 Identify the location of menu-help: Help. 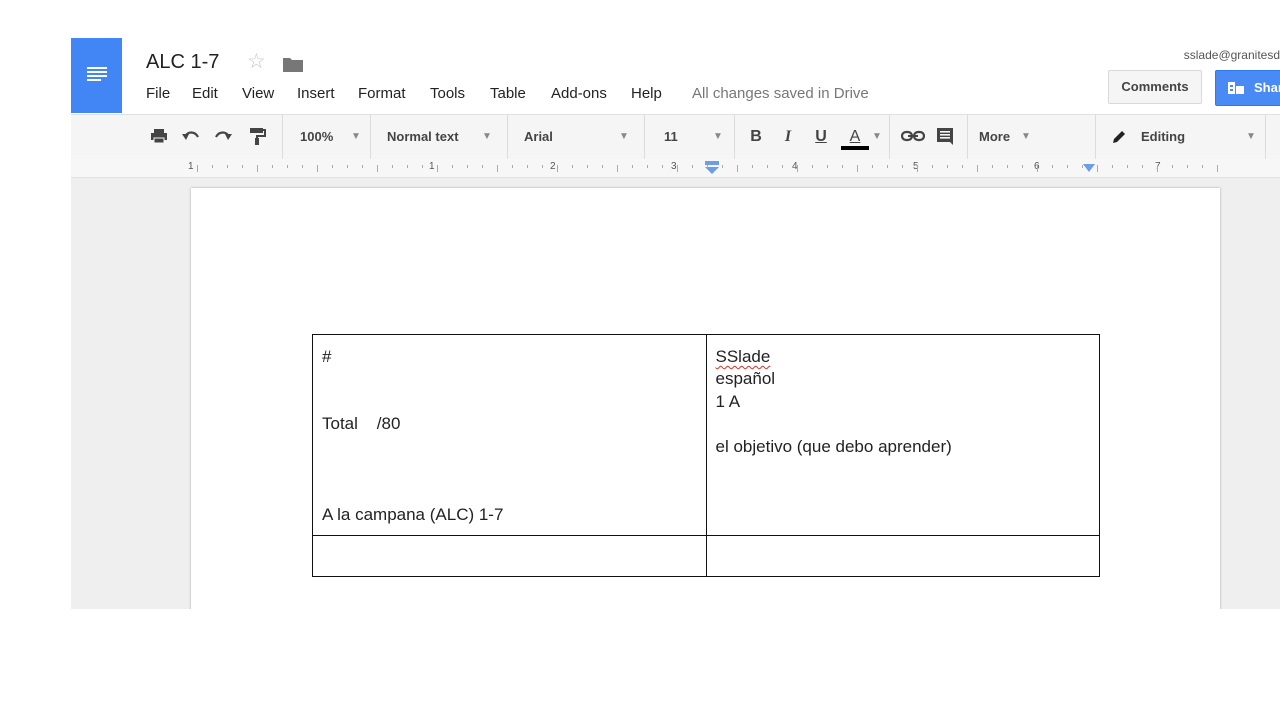
(646, 93).